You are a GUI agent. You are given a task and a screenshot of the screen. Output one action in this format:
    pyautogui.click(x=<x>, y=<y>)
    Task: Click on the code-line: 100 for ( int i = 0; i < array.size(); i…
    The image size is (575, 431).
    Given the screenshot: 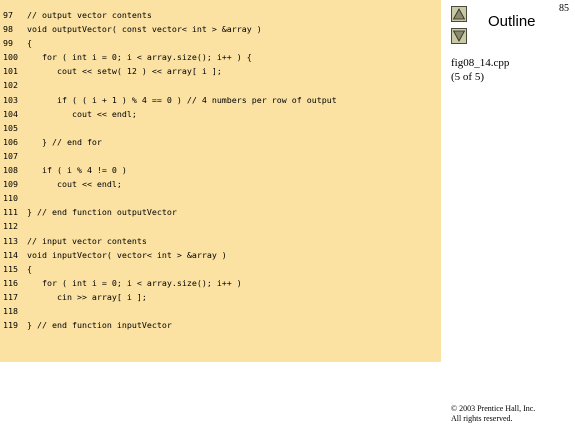 What is the action you would take?
    pyautogui.click(x=170, y=57)
    